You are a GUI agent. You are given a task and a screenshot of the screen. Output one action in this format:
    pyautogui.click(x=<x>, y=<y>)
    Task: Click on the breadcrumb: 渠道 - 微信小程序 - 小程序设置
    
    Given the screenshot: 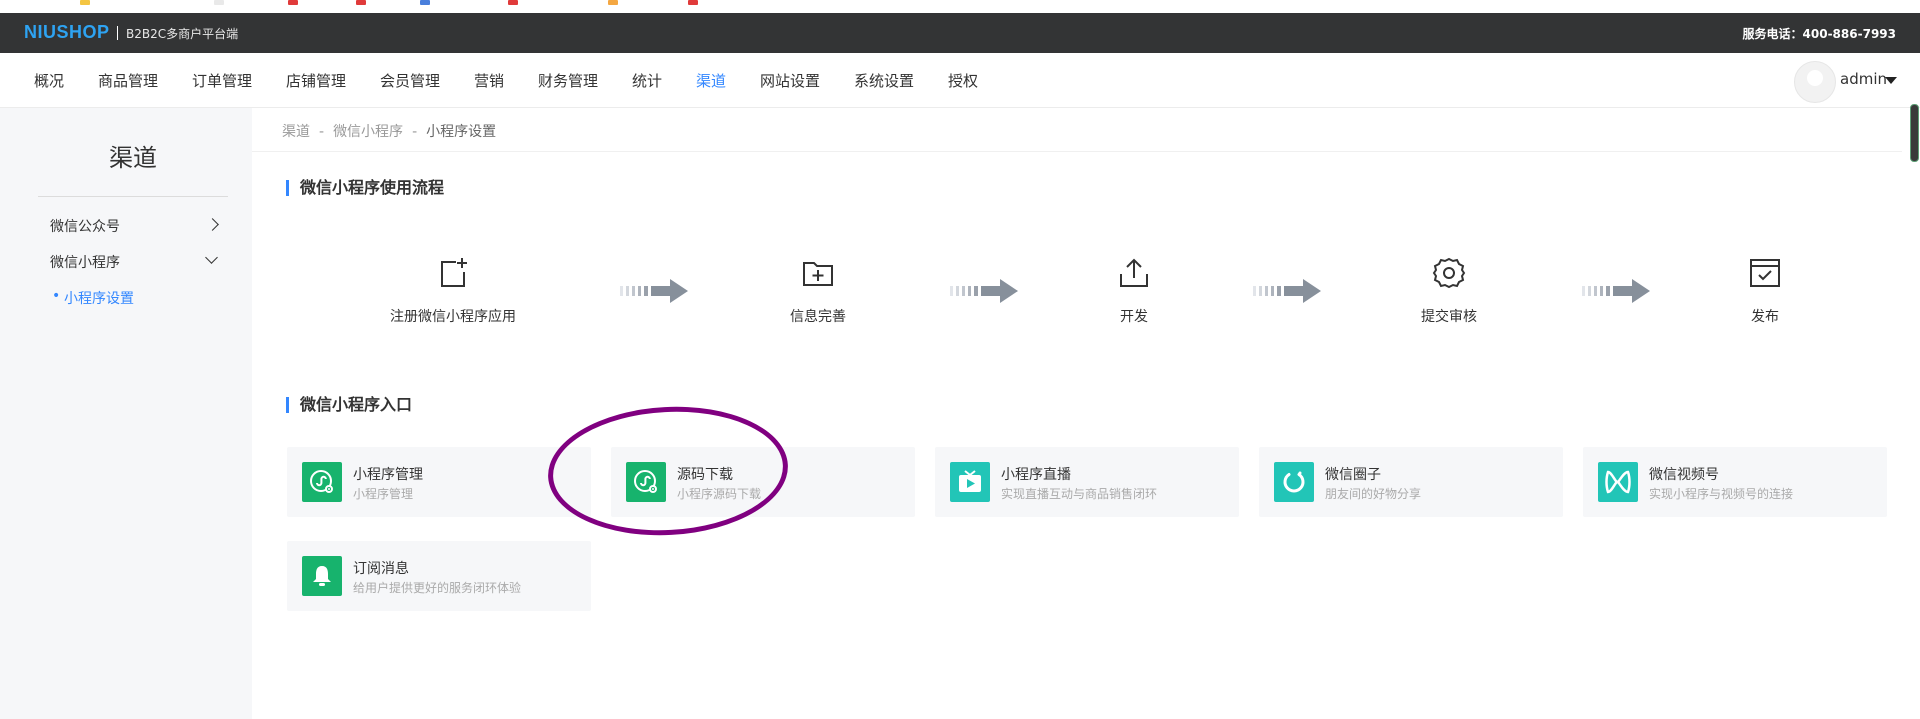 What is the action you would take?
    pyautogui.click(x=389, y=131)
    